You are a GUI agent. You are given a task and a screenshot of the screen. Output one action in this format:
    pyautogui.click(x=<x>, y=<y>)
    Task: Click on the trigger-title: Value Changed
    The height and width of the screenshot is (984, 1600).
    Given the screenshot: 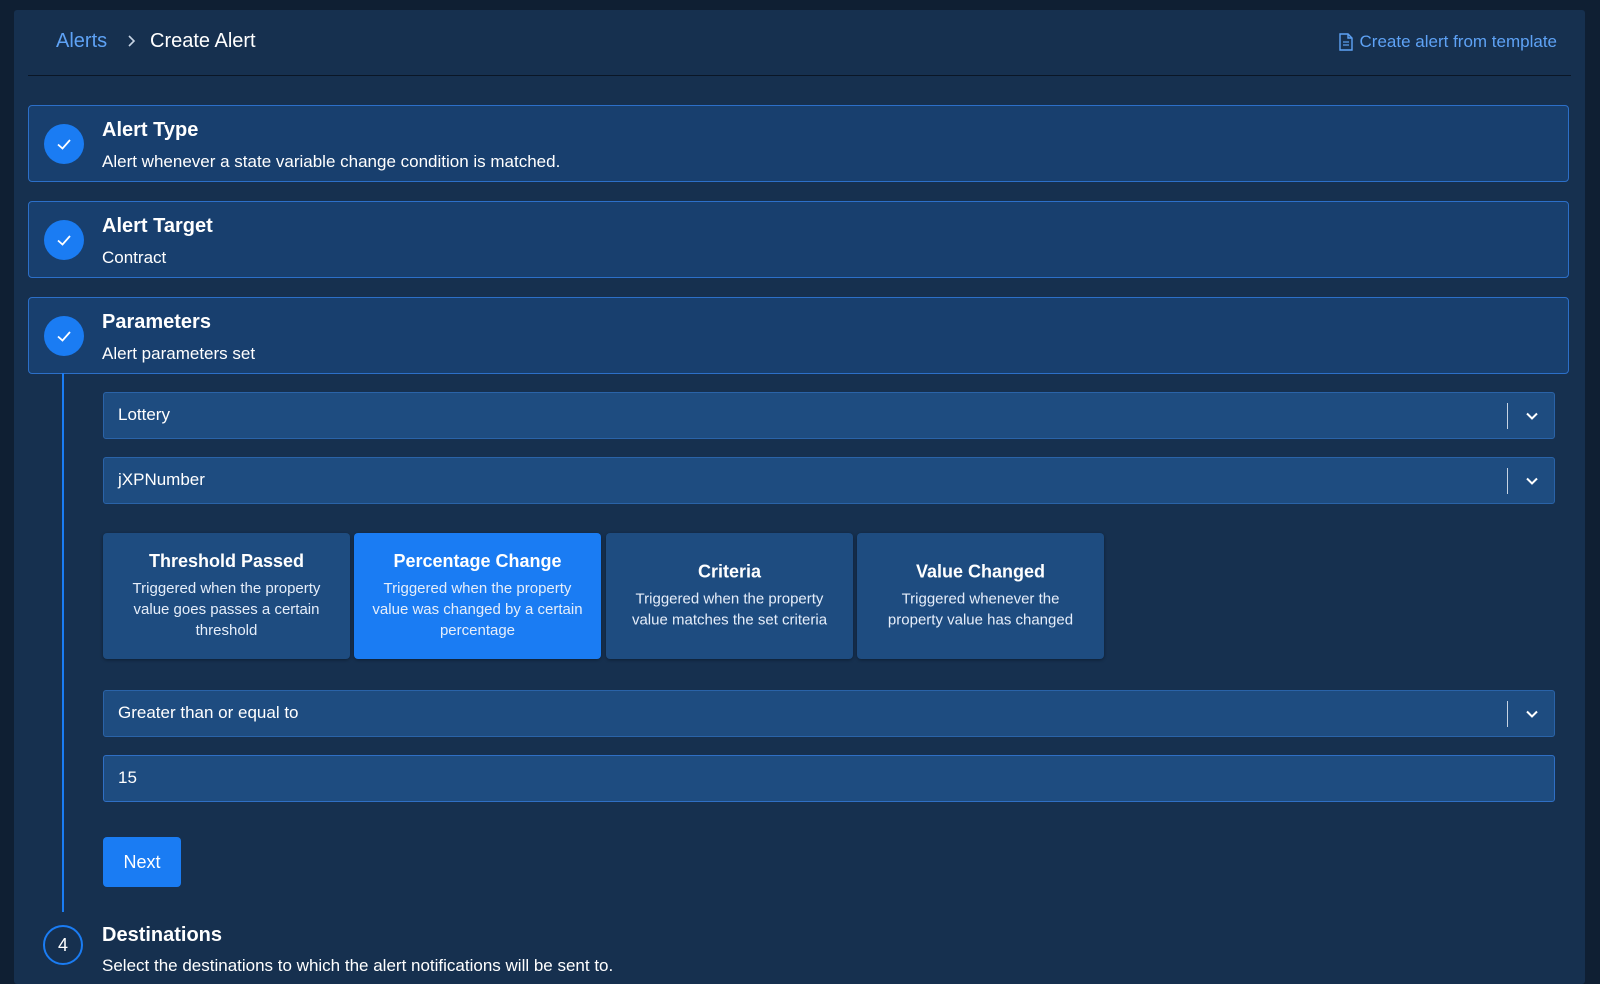 What is the action you would take?
    pyautogui.click(x=980, y=571)
    